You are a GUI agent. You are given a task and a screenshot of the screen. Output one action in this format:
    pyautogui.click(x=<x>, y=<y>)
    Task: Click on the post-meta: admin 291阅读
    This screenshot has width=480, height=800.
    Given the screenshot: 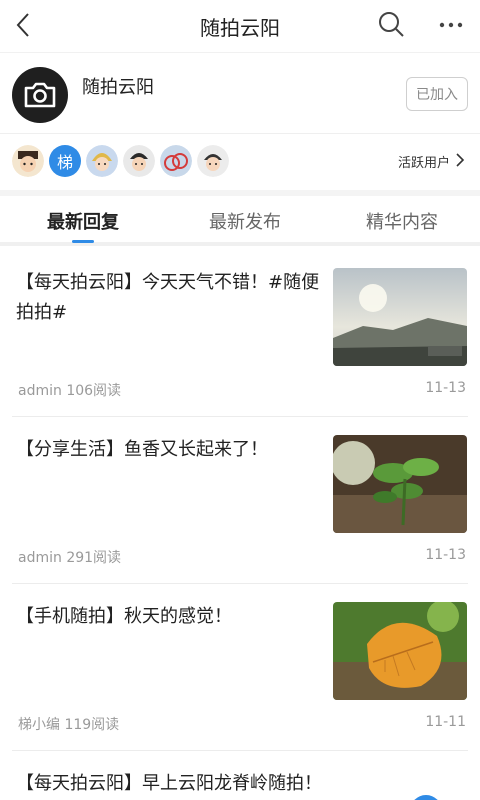 What is the action you would take?
    pyautogui.click(x=70, y=558)
    